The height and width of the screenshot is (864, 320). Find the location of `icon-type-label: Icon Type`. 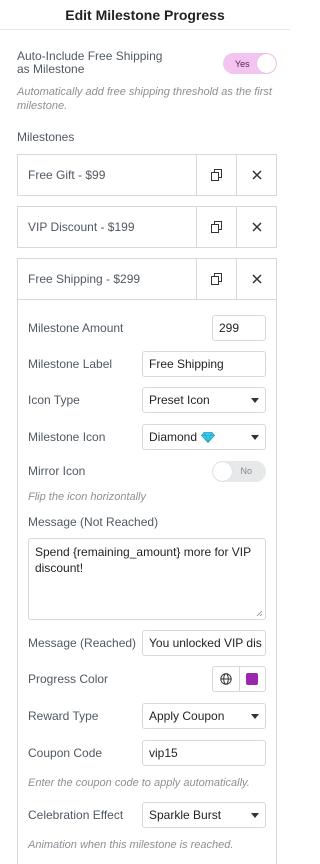

icon-type-label: Icon Type is located at coordinates (54, 400).